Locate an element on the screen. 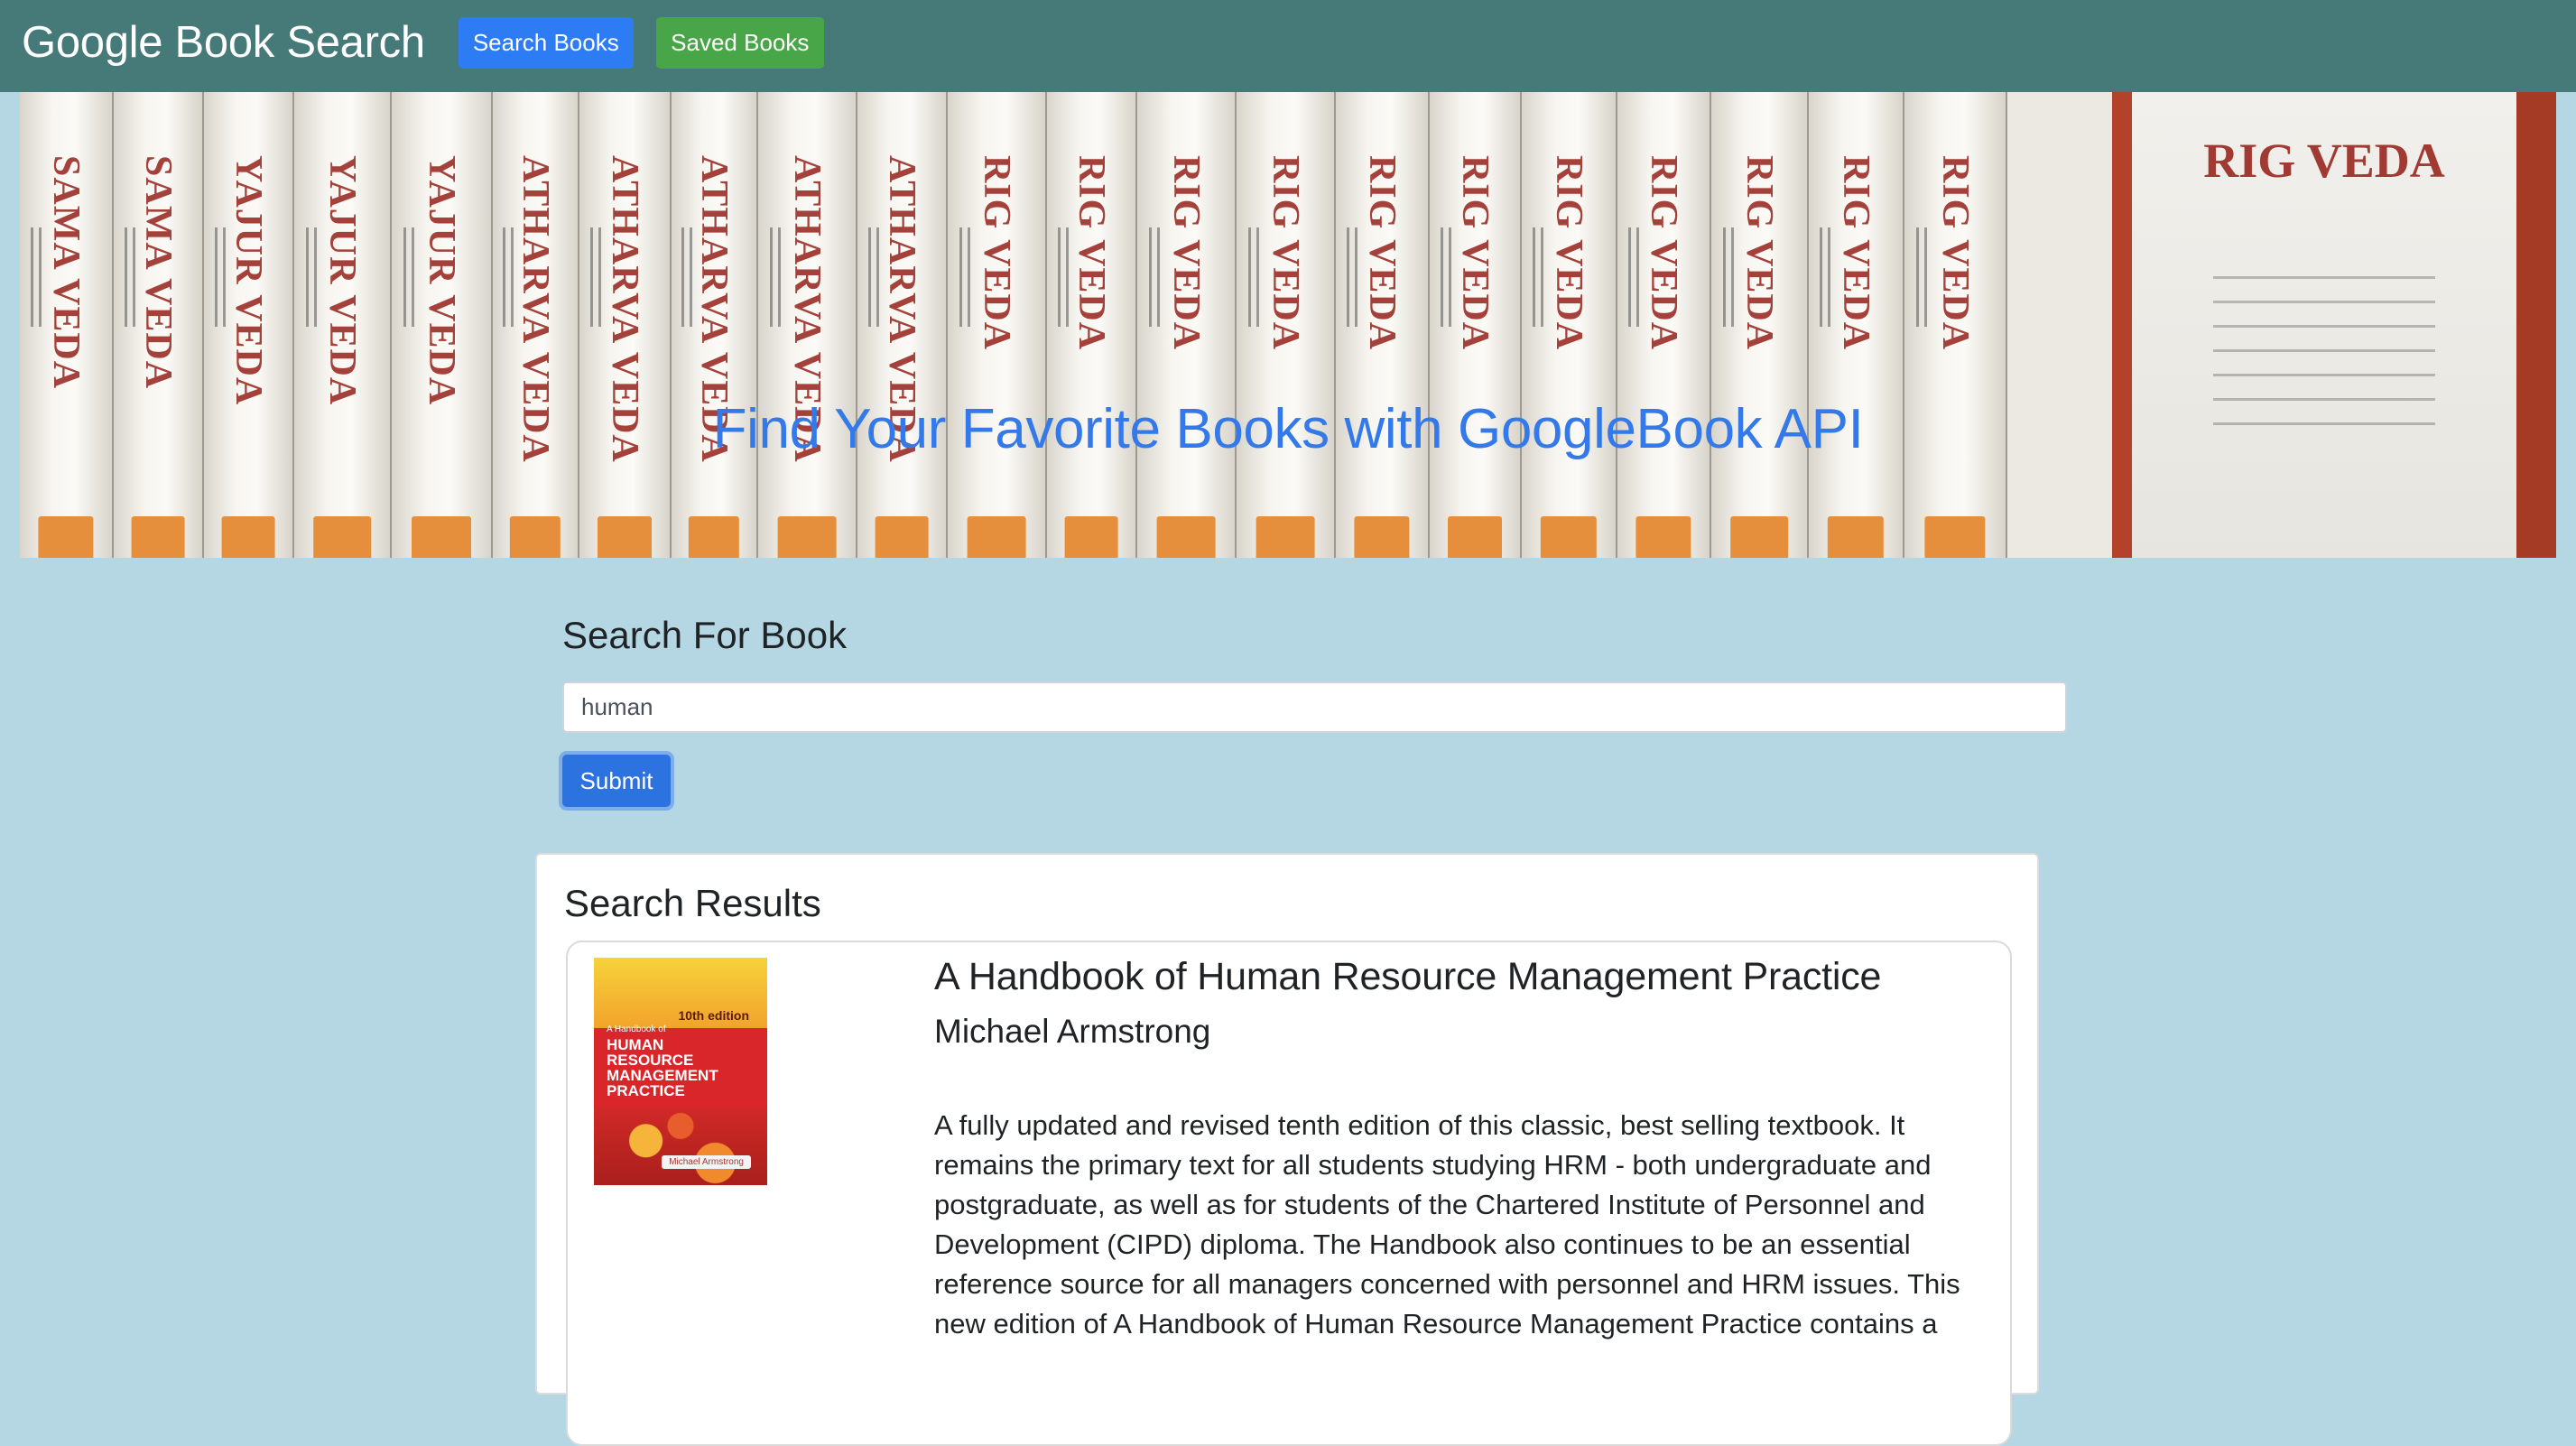 This screenshot has height=1446, width=2576. search-books-button: Search Books is located at coordinates (546, 42).